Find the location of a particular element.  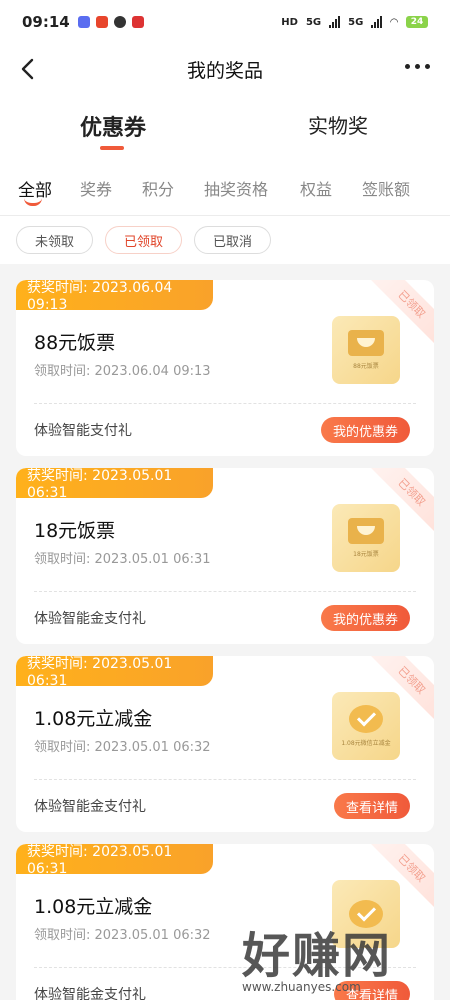

receive-time: 领取时间: 2023.05.01 06:31 is located at coordinates (122, 559).